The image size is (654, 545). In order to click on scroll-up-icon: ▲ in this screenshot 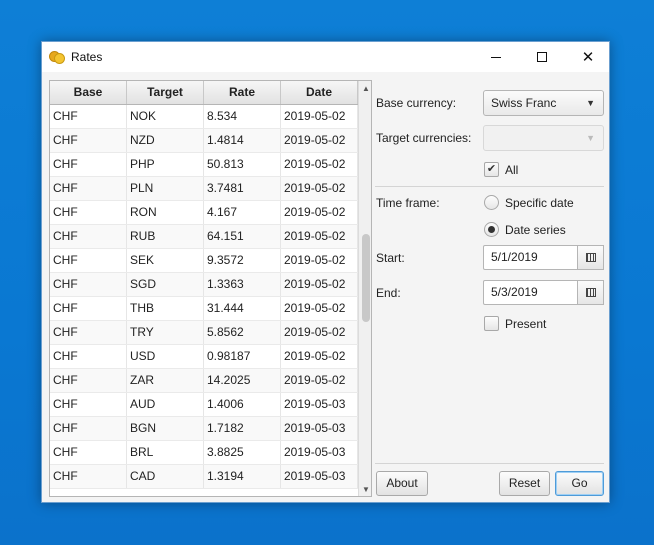, I will do `click(365, 88)`.